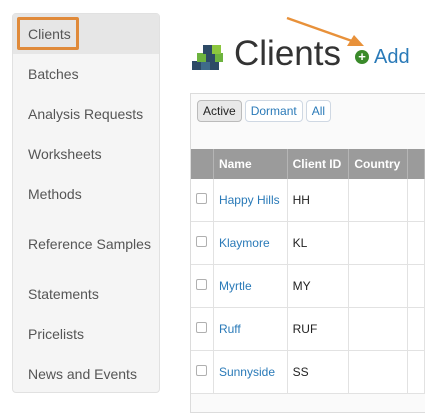 This screenshot has width=425, height=413. Describe the element at coordinates (86, 194) in the screenshot. I see `sidebar-item-methods: Methods` at that location.